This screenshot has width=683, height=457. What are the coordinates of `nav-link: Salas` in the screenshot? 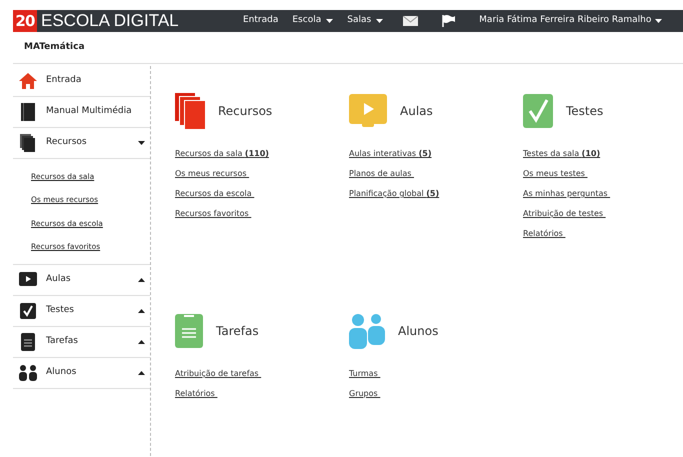 It's located at (365, 21).